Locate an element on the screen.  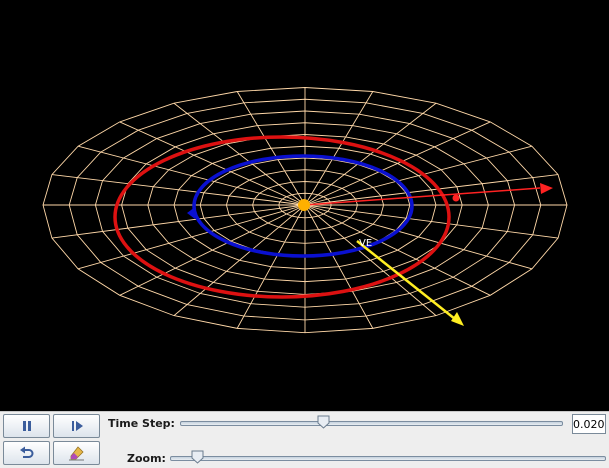
sun-marker is located at coordinates (304, 205).